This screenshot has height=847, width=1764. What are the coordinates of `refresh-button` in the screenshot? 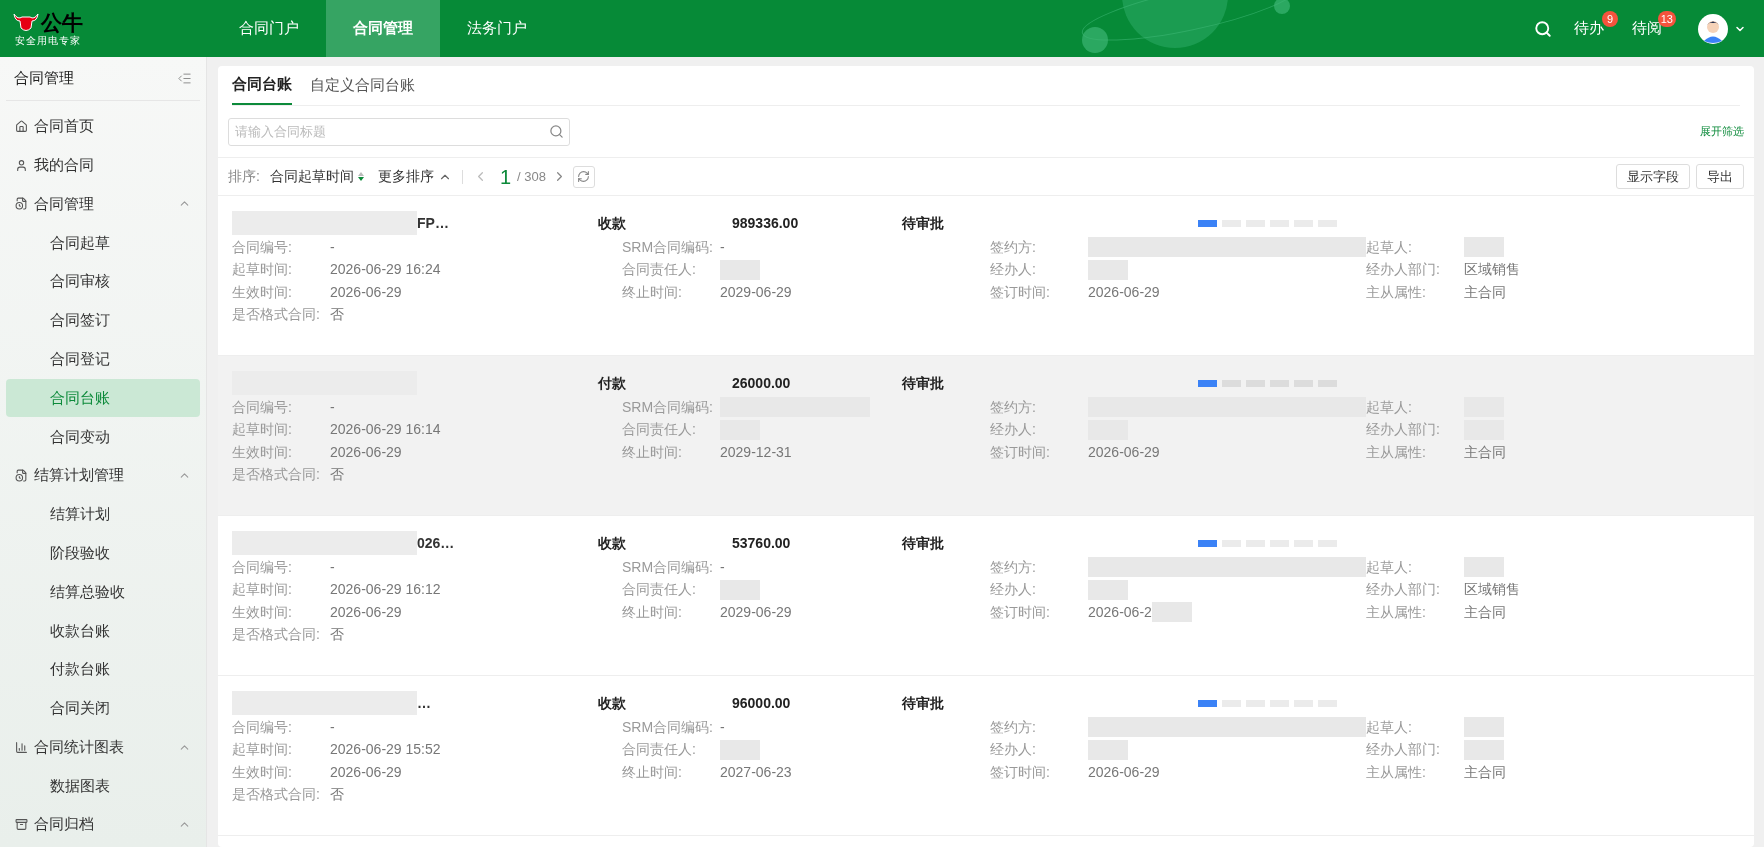 It's located at (583, 176).